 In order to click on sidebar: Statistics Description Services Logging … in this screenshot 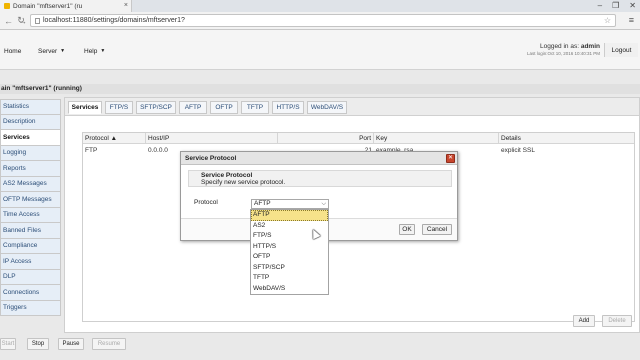, I will do `click(30, 207)`.